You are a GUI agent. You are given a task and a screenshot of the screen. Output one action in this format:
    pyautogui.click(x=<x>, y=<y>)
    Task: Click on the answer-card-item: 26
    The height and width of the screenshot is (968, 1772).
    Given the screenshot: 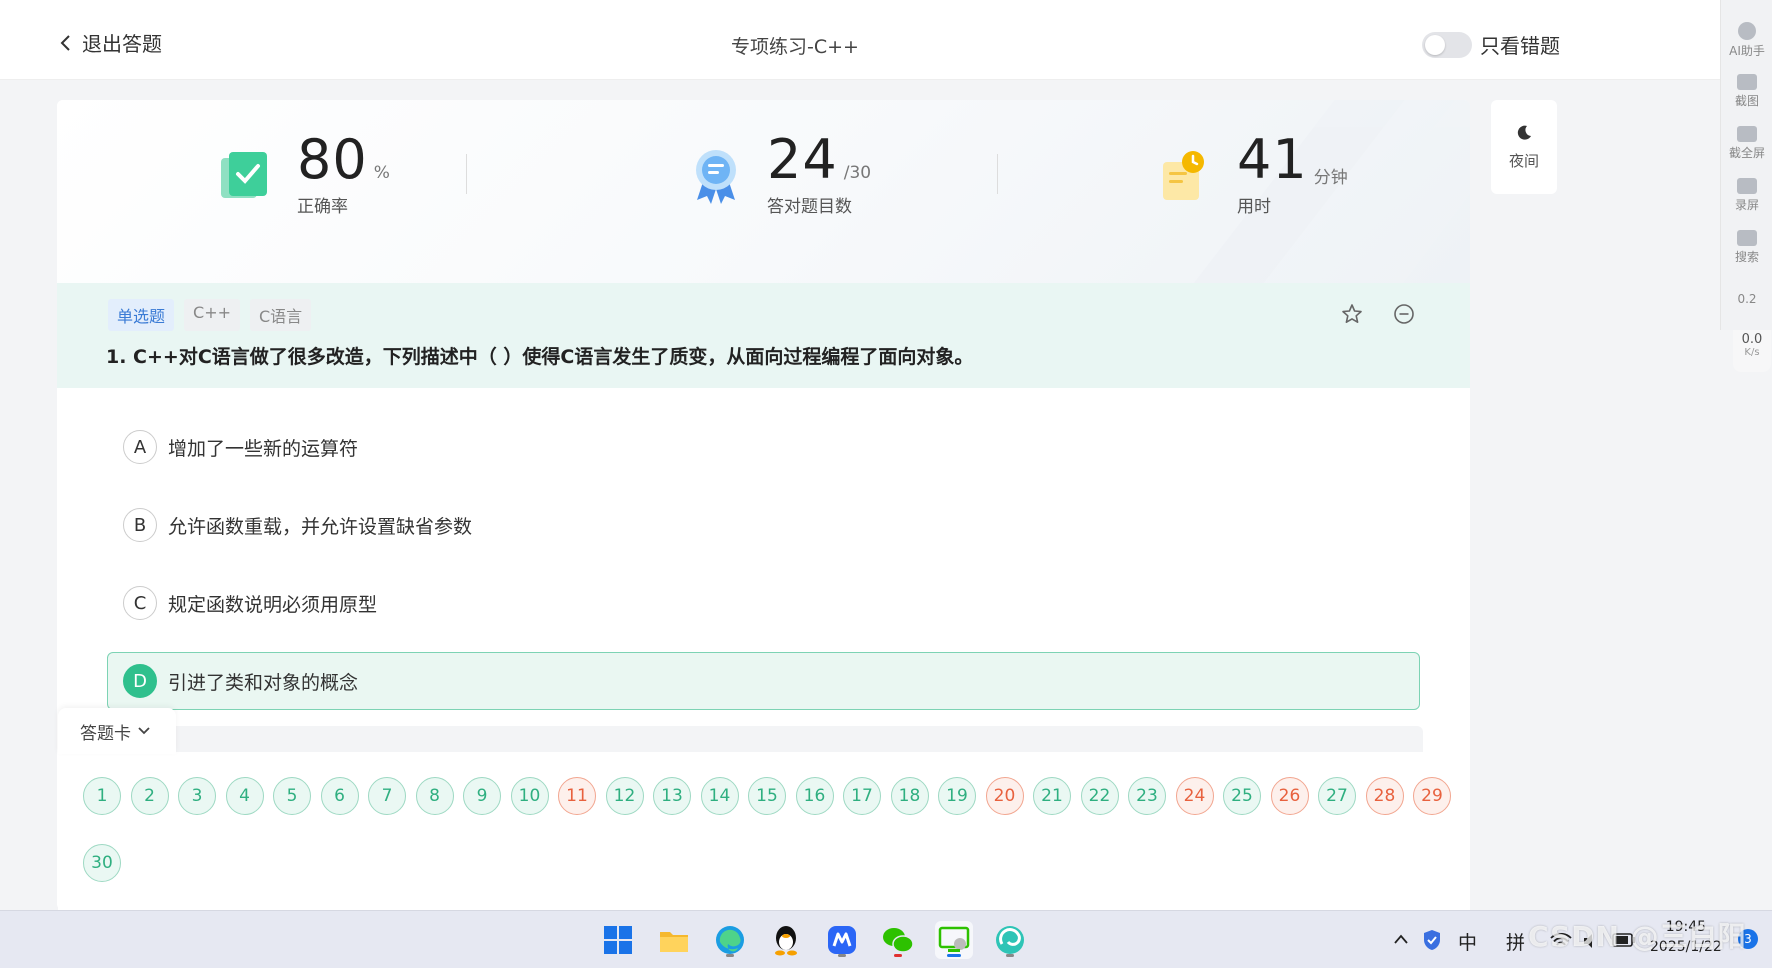 What is the action you would take?
    pyautogui.click(x=1289, y=796)
    